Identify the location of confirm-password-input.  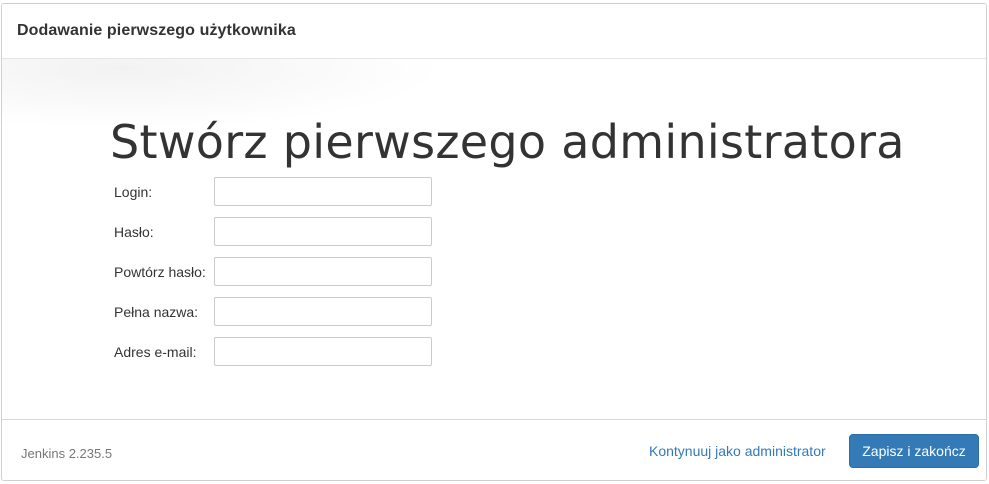
(323, 271).